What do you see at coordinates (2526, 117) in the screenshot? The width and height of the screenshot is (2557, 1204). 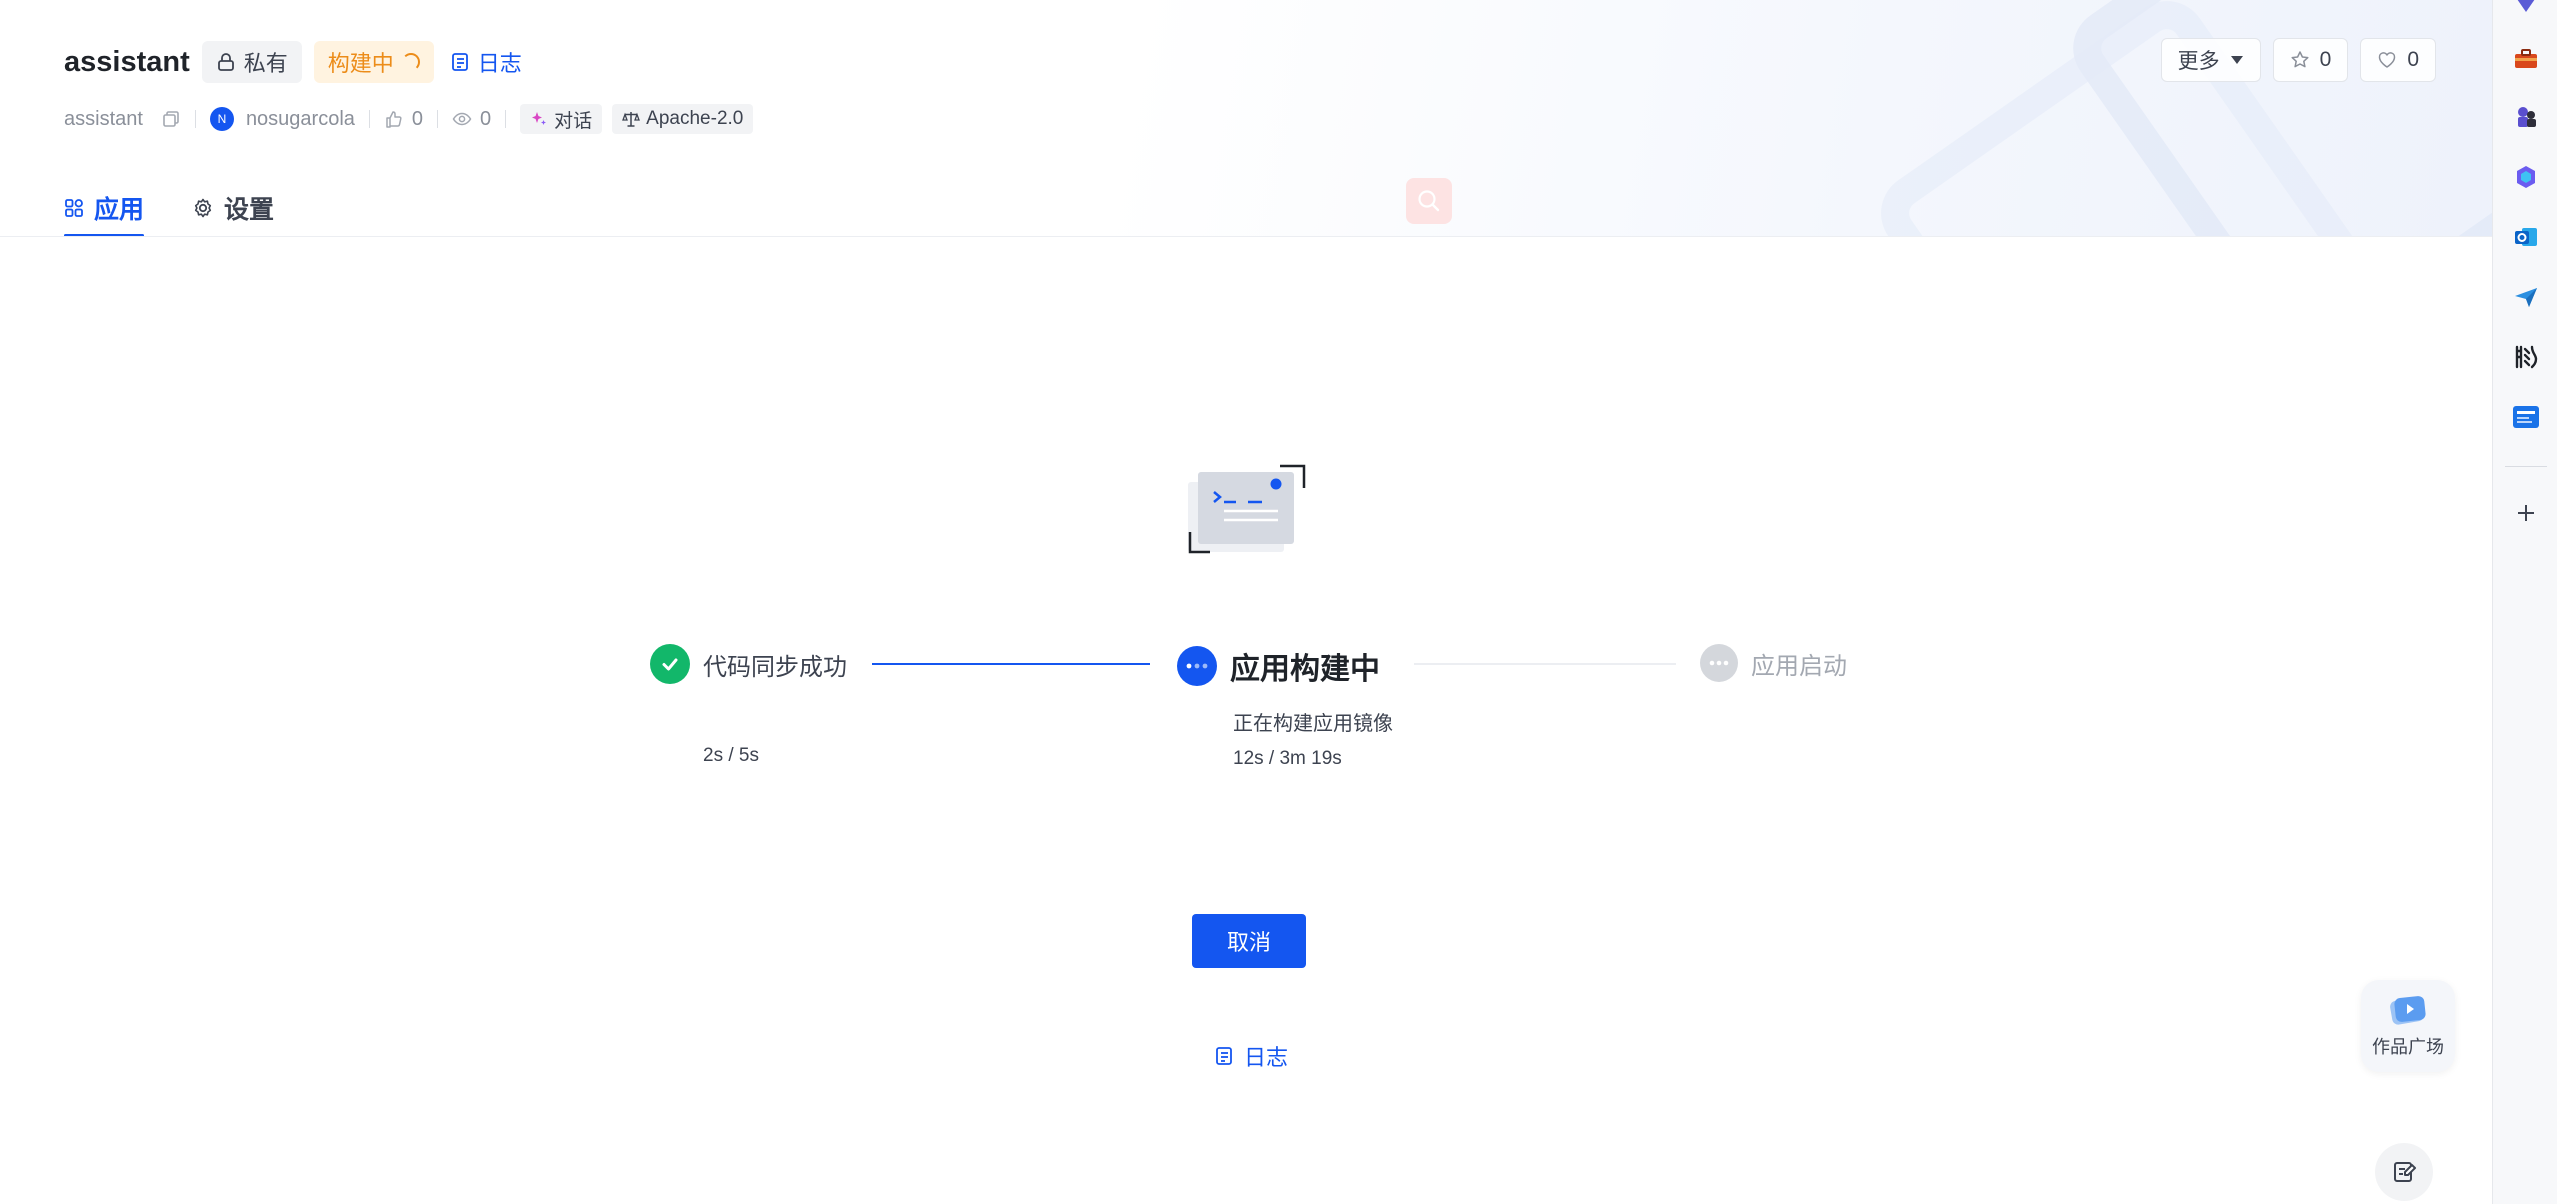 I see `chess-icon` at bounding box center [2526, 117].